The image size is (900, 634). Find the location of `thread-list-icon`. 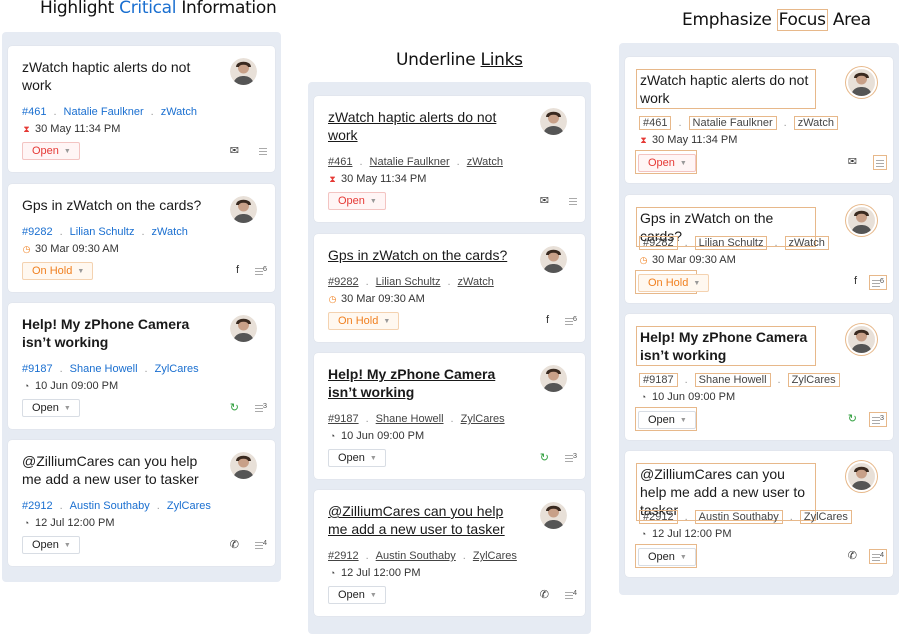

thread-list-icon is located at coordinates (875, 558).